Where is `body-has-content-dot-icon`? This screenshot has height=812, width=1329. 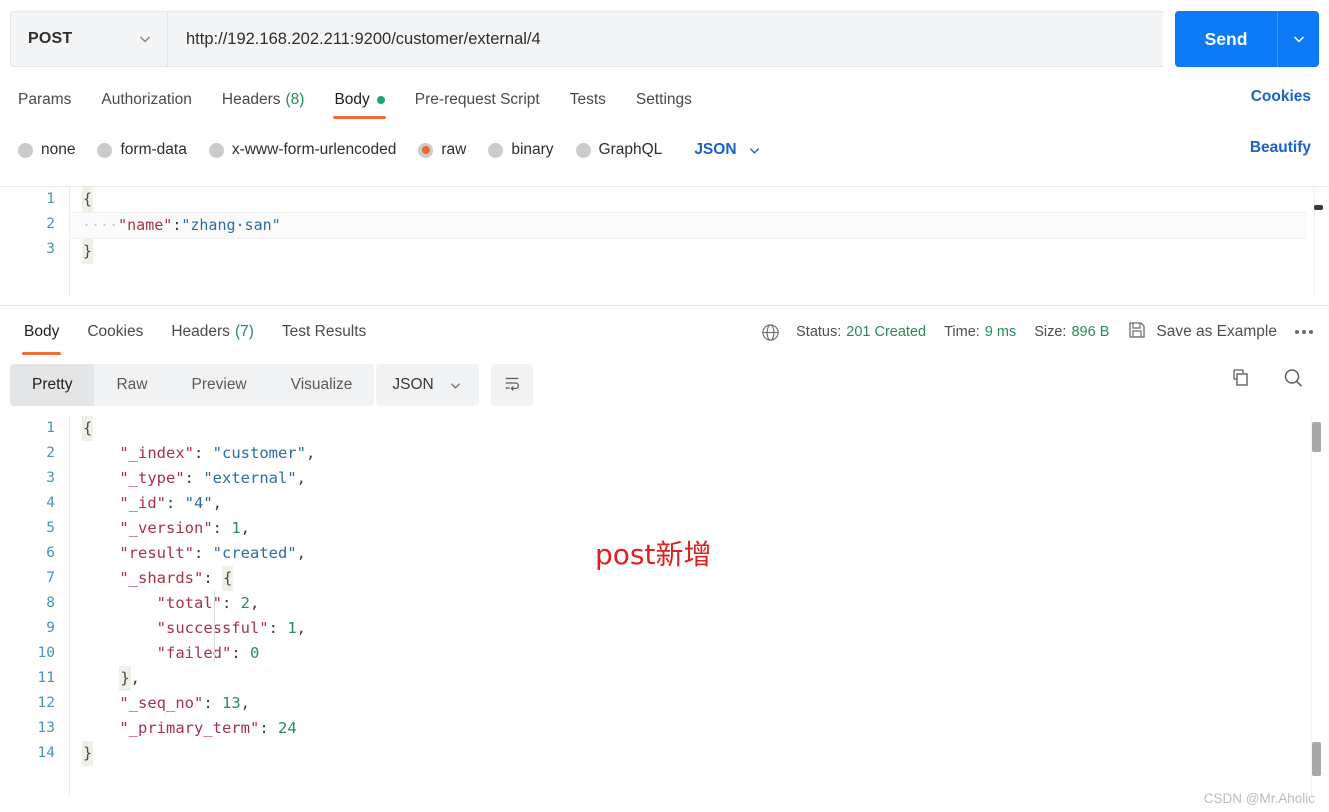 body-has-content-dot-icon is located at coordinates (380, 100).